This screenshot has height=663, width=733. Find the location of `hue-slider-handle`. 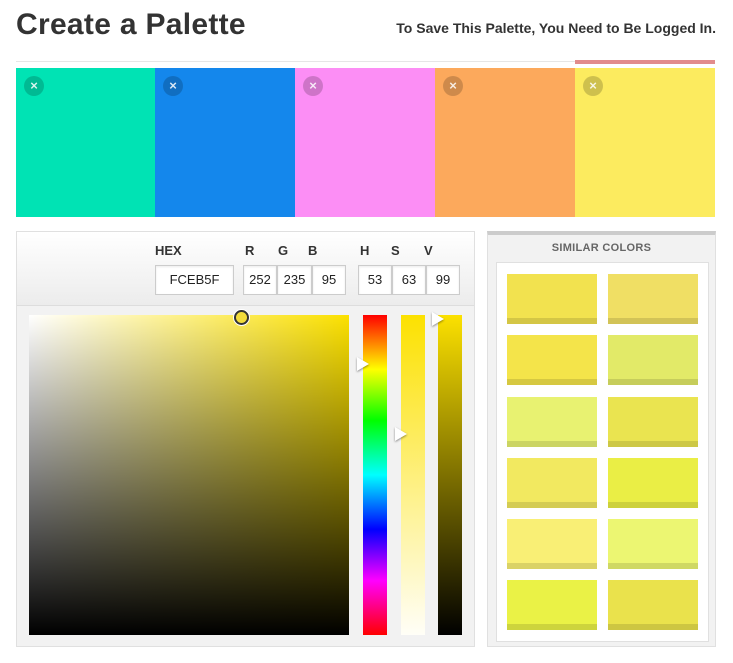

hue-slider-handle is located at coordinates (363, 364).